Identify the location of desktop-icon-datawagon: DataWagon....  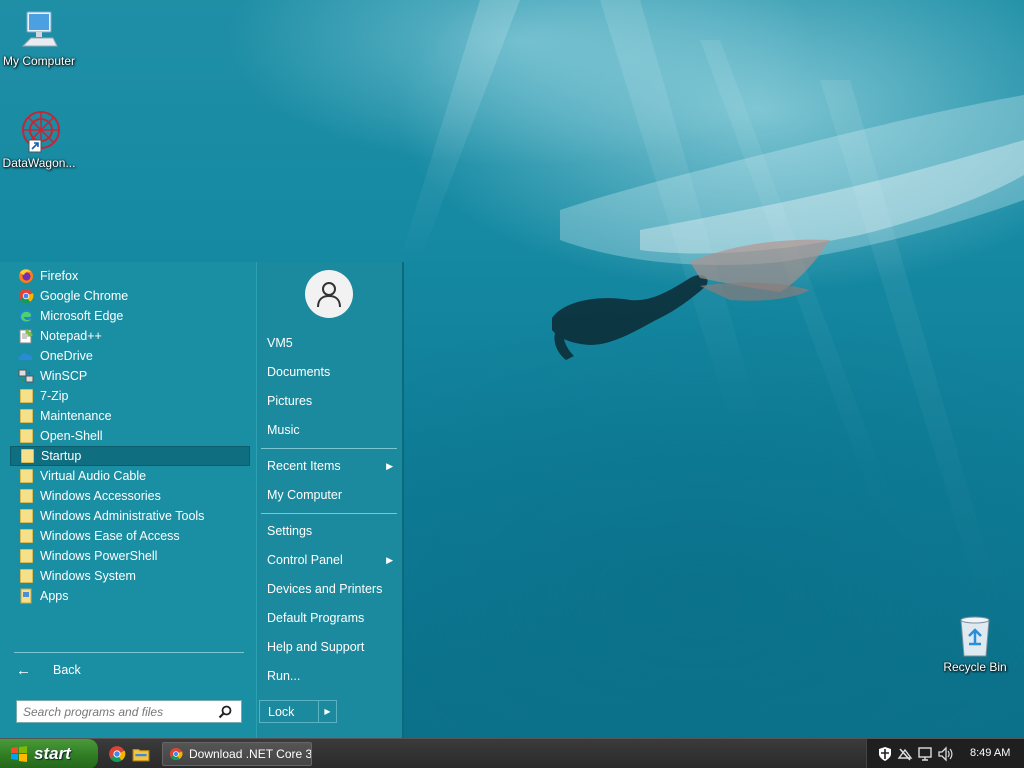
(39, 140).